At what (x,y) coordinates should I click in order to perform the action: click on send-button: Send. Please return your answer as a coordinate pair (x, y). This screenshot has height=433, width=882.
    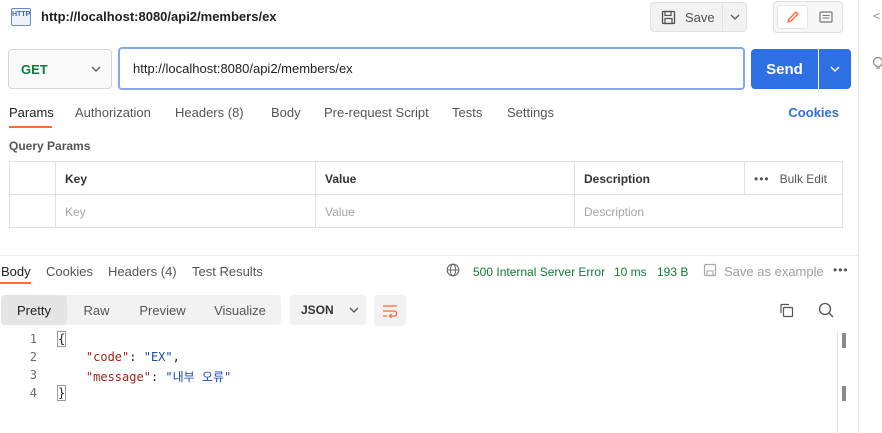
    Looking at the image, I should click on (784, 69).